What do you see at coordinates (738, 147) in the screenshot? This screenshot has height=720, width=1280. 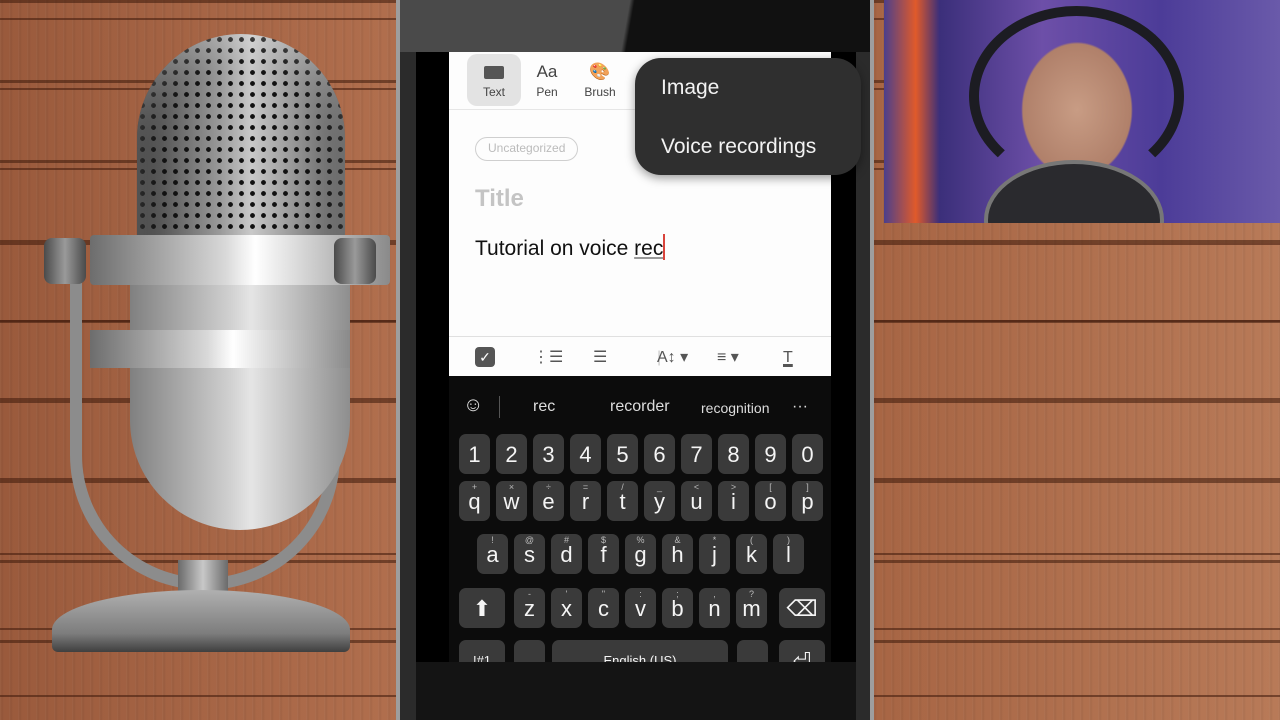 I see `menu-item-voice-recordings: Voice recordings` at bounding box center [738, 147].